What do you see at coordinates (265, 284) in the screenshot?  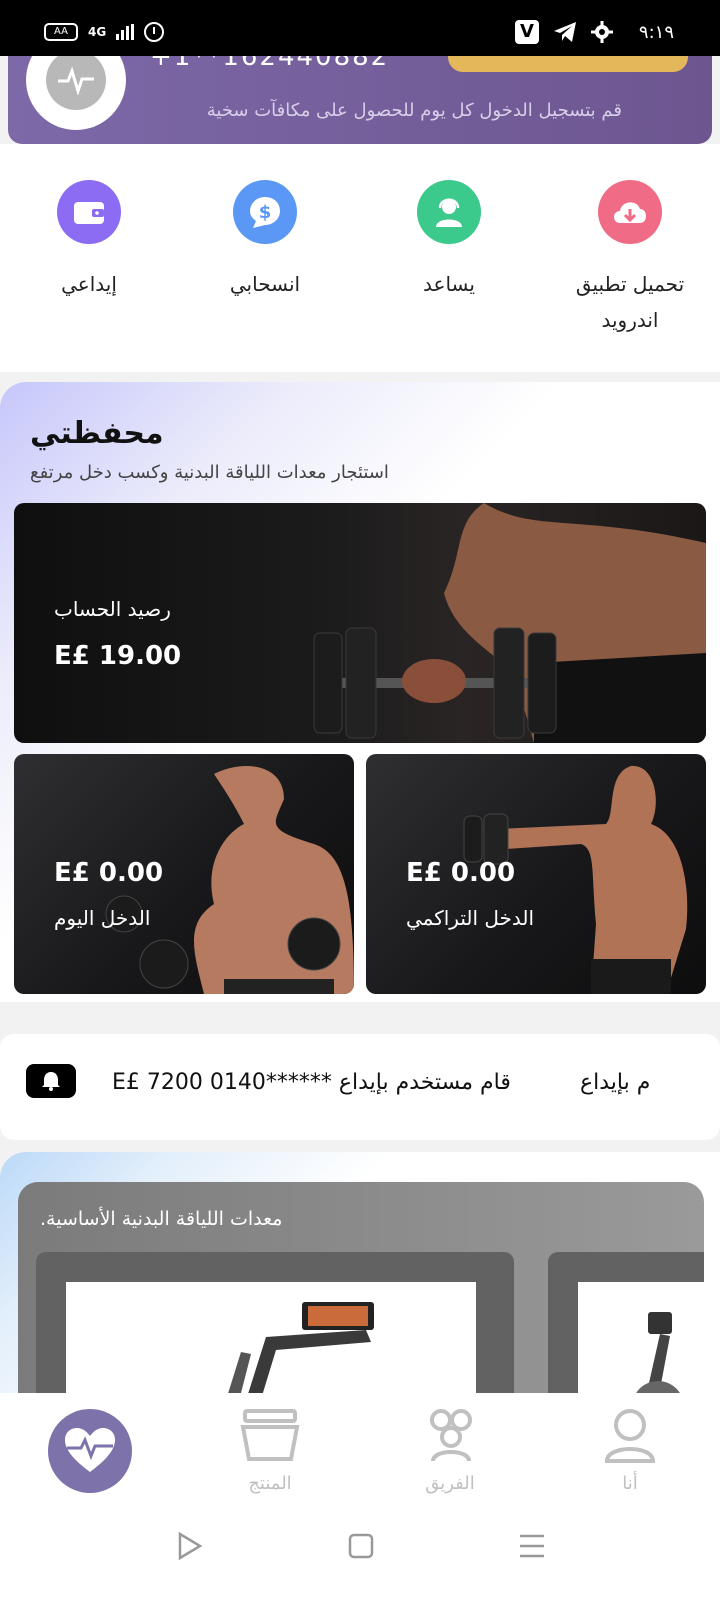 I see `action-label: انسحابي` at bounding box center [265, 284].